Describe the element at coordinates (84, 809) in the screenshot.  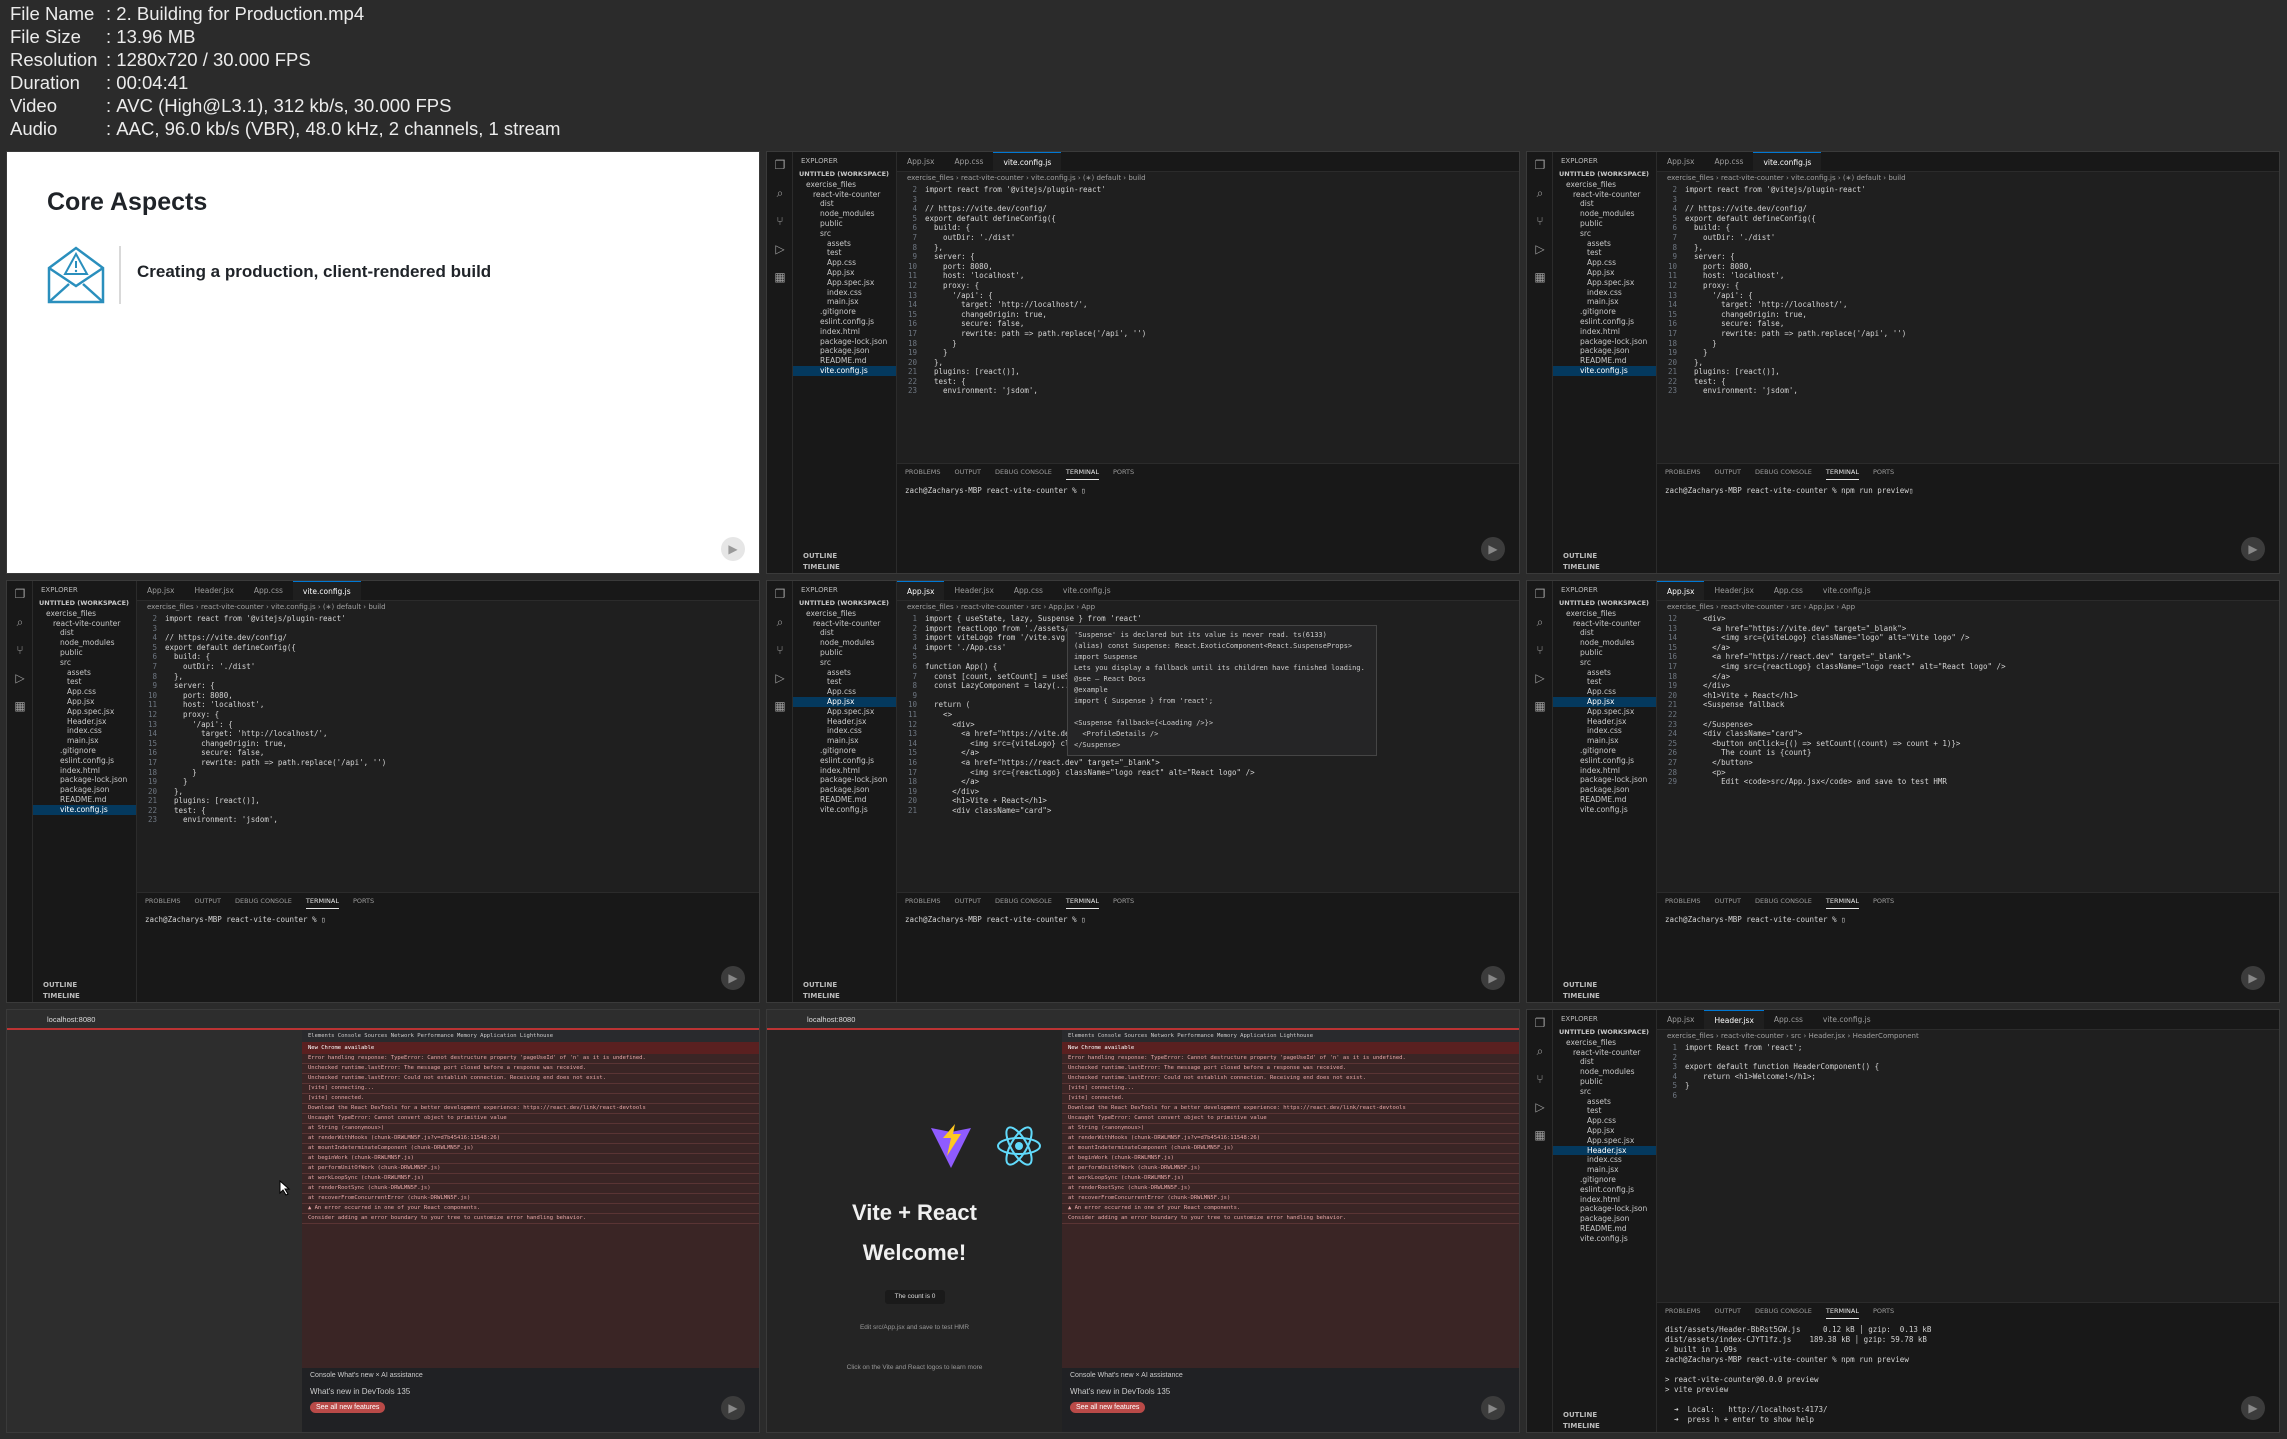
I see `file-tree-item: vite.config.js` at that location.